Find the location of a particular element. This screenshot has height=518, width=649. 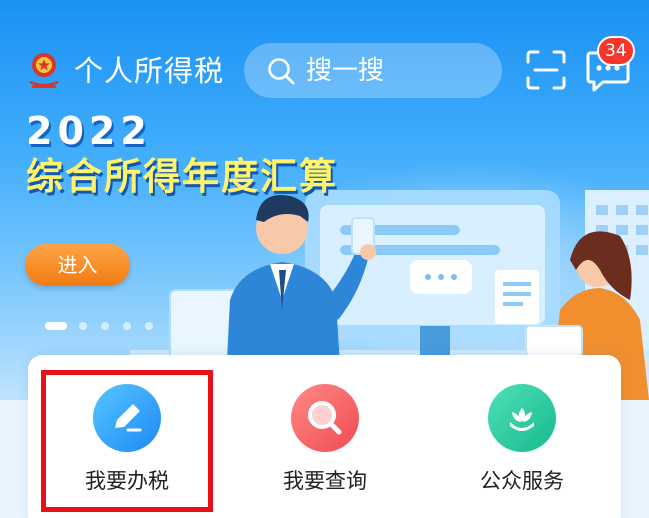

scan-icon is located at coordinates (546, 70).